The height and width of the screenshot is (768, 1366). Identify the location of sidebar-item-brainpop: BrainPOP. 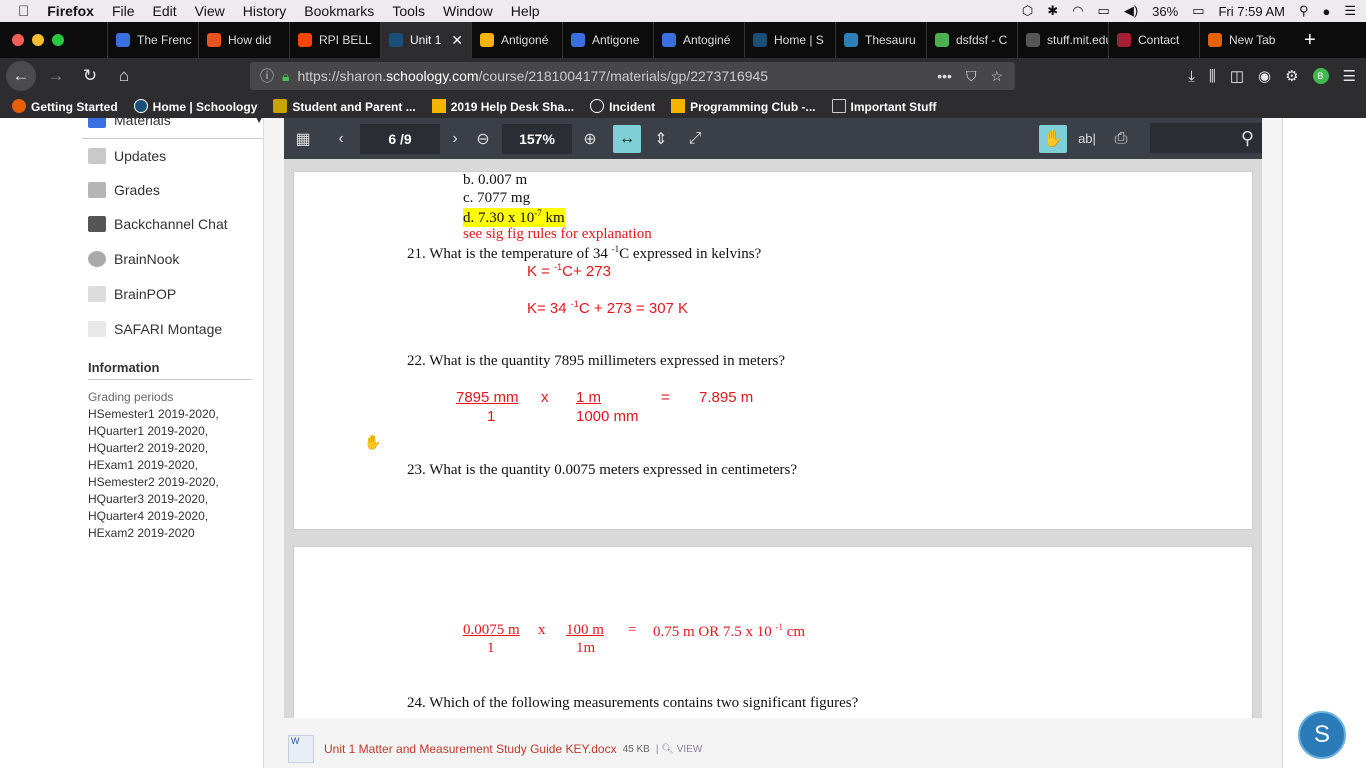
(132, 294).